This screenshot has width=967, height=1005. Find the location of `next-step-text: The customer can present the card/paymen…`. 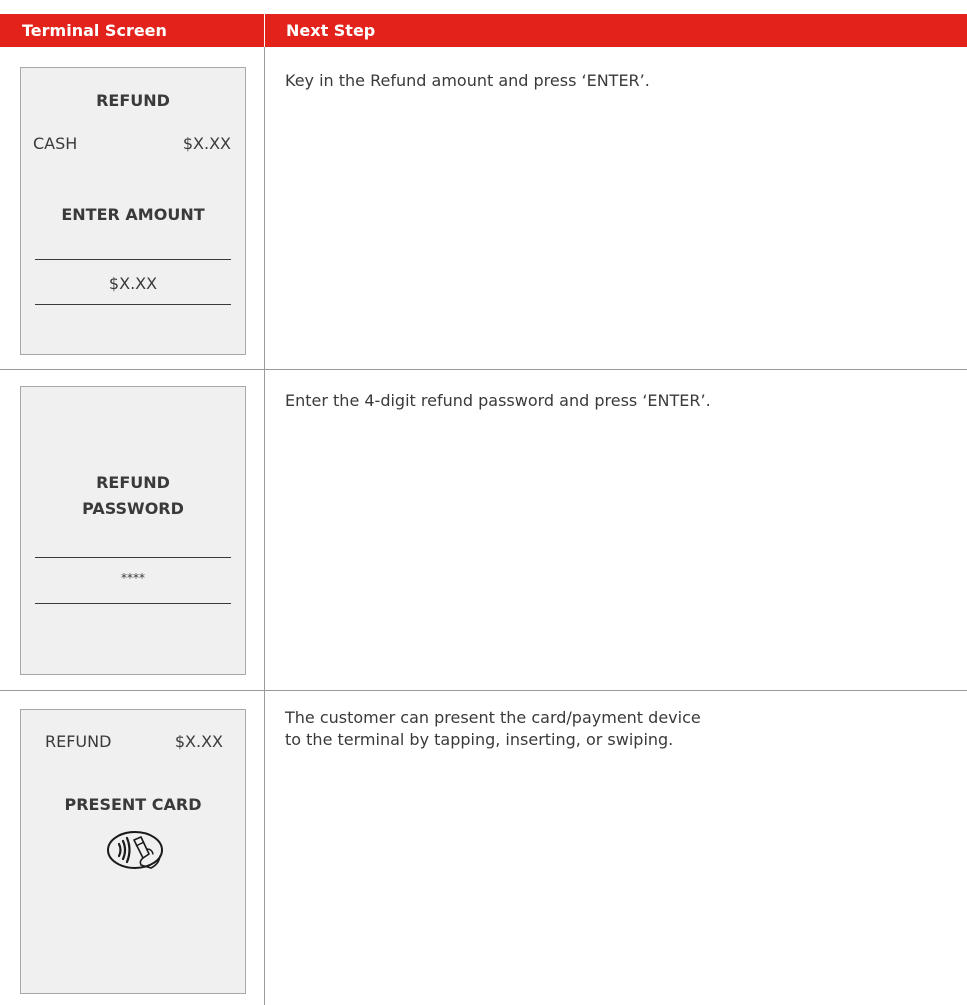

next-step-text: The customer can present the card/paymen… is located at coordinates (605, 729).